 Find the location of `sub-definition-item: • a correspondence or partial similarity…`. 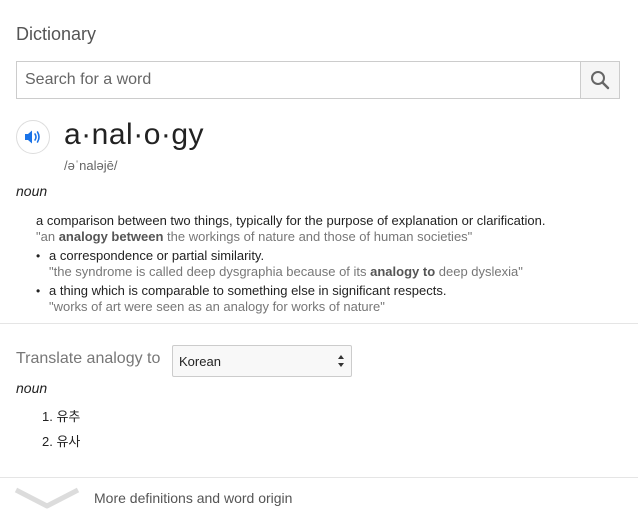

sub-definition-item: • a correspondence or partial similarity… is located at coordinates (279, 264).